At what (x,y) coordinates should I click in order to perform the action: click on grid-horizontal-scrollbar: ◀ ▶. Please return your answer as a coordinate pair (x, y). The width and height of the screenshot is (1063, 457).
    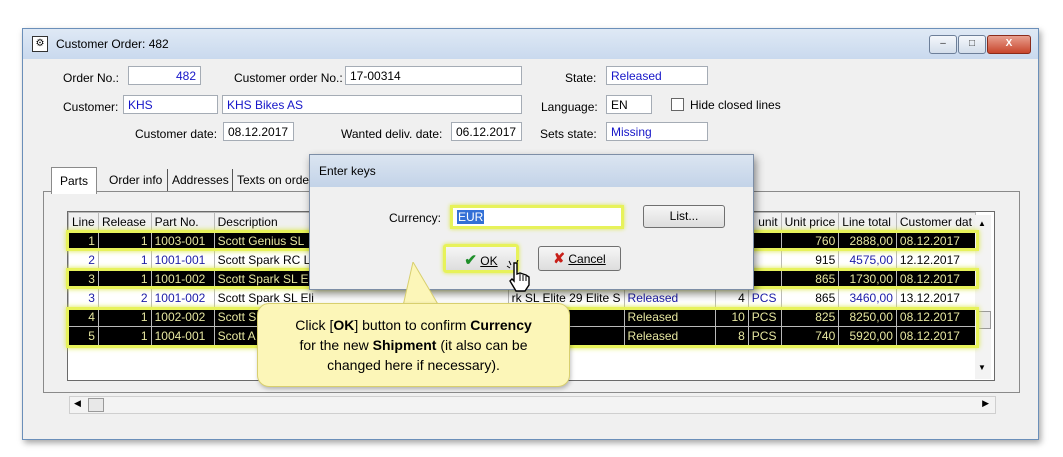
    Looking at the image, I should click on (532, 405).